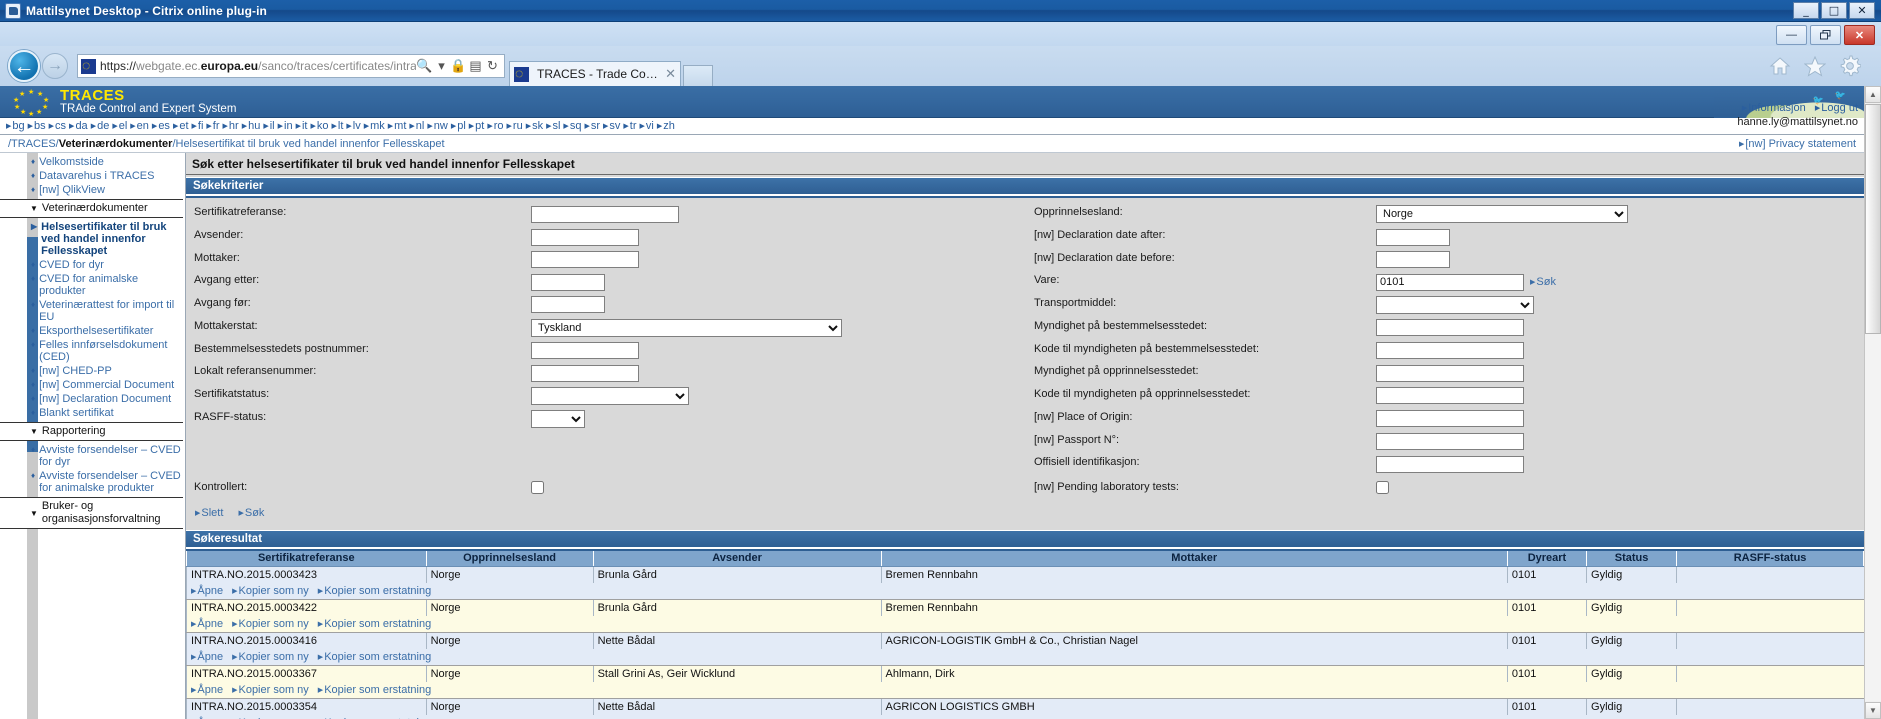  Describe the element at coordinates (647, 126) in the screenshot. I see `language-link-vi: vi` at that location.